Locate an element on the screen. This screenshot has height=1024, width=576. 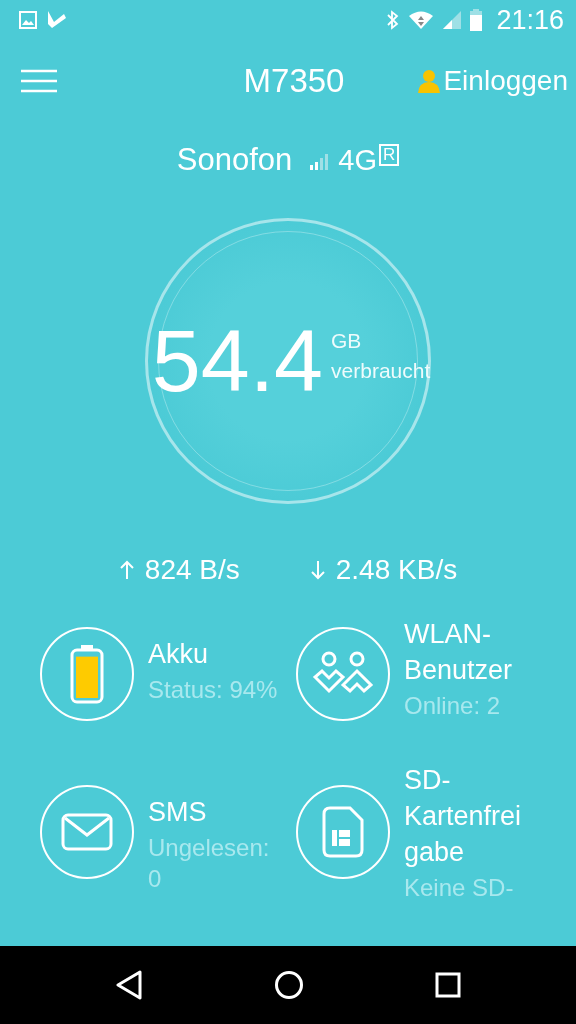
tile-title: Akku is located at coordinates (179, 654).